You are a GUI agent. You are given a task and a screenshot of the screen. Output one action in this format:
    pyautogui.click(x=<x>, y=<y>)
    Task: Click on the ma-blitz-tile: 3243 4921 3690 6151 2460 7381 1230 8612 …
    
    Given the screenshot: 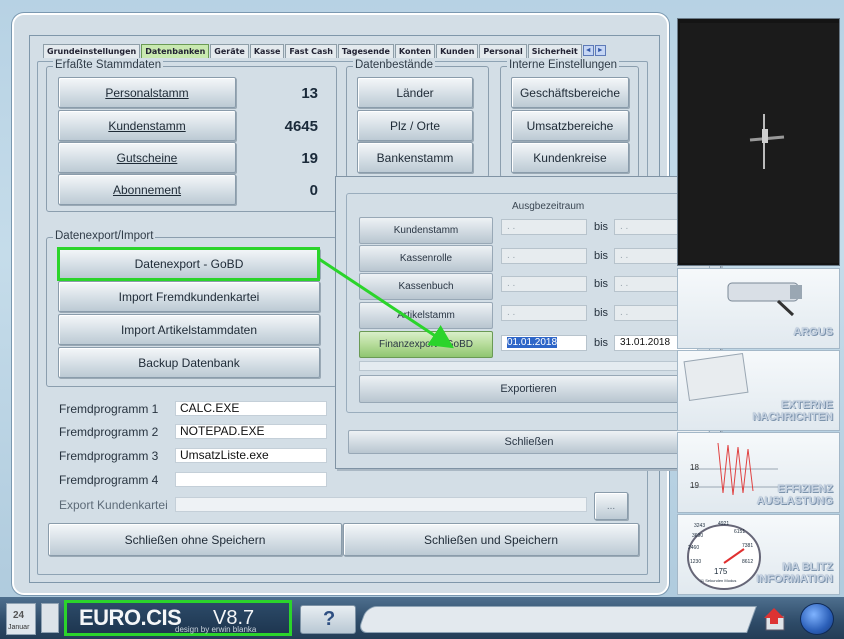 What is the action you would take?
    pyautogui.click(x=758, y=554)
    